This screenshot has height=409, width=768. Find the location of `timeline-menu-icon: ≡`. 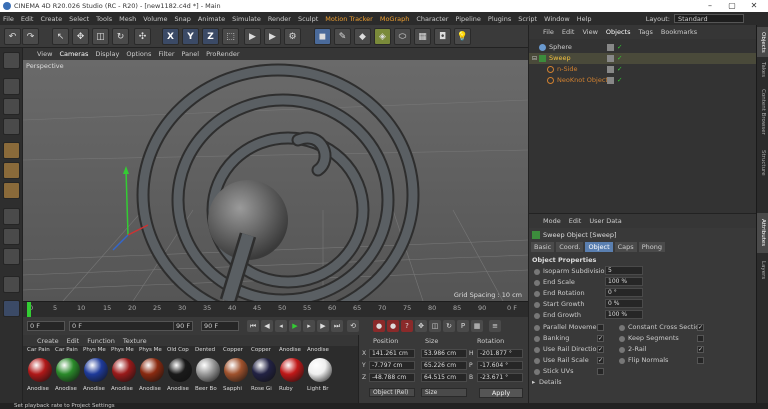

timeline-menu-icon: ≡ is located at coordinates (495, 326).